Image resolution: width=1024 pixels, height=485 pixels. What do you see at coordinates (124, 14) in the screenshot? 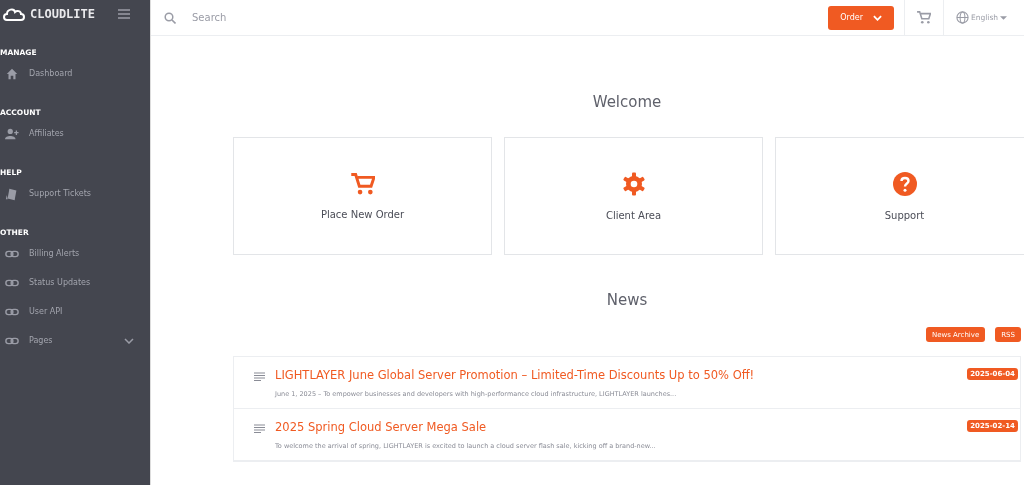
I see `menu-icon` at bounding box center [124, 14].